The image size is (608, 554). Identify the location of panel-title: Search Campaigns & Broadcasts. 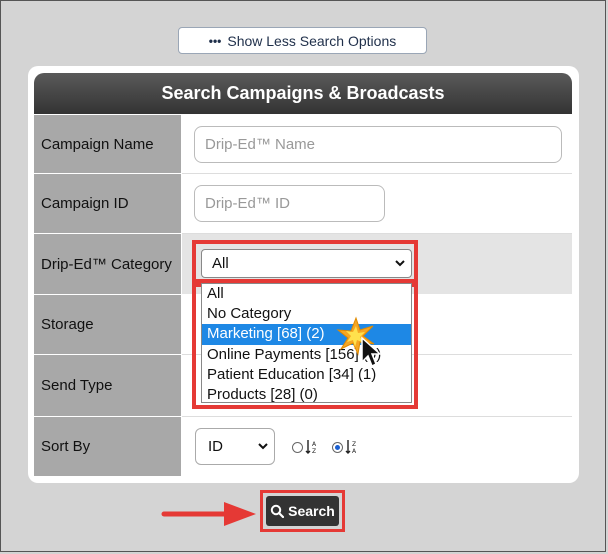
(303, 93).